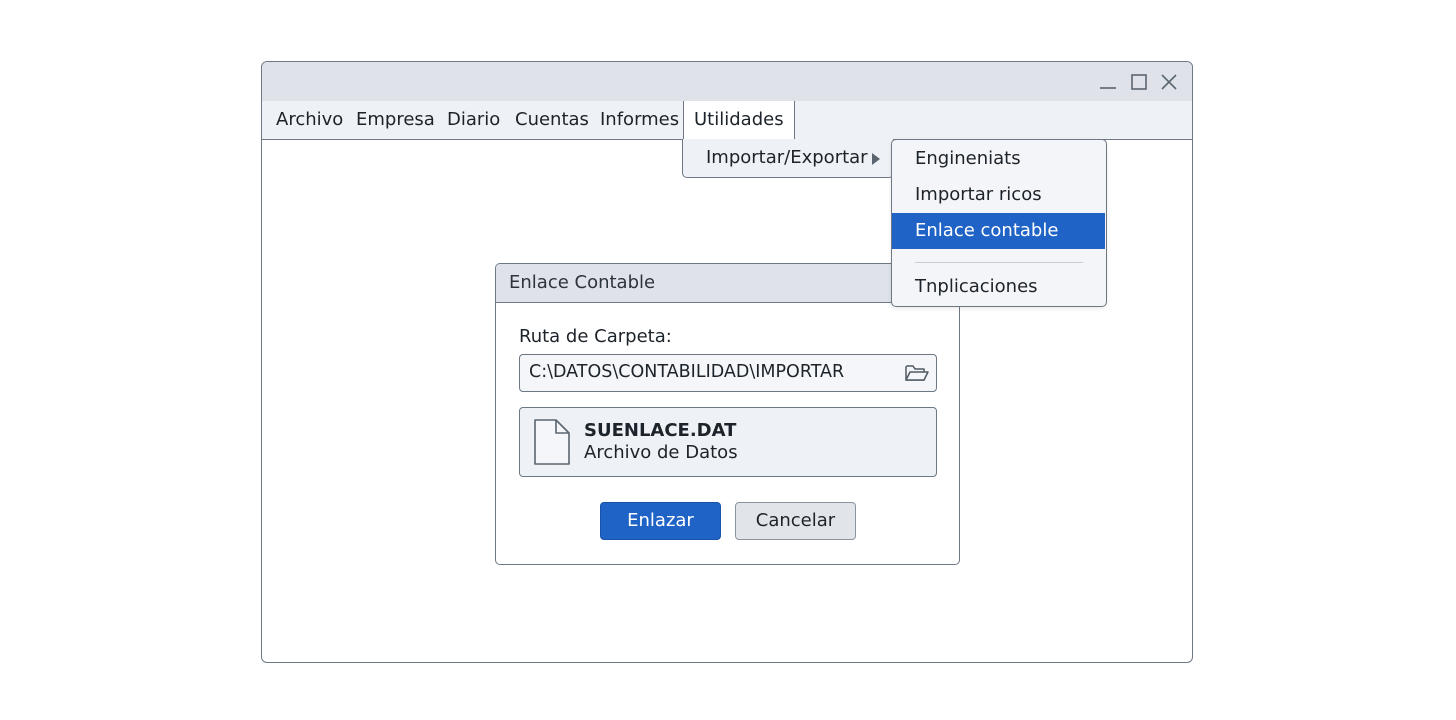 Image resolution: width=1456 pixels, height=720 pixels. Describe the element at coordinates (582, 282) in the screenshot. I see `dialog-title: Enlace Contable` at that location.